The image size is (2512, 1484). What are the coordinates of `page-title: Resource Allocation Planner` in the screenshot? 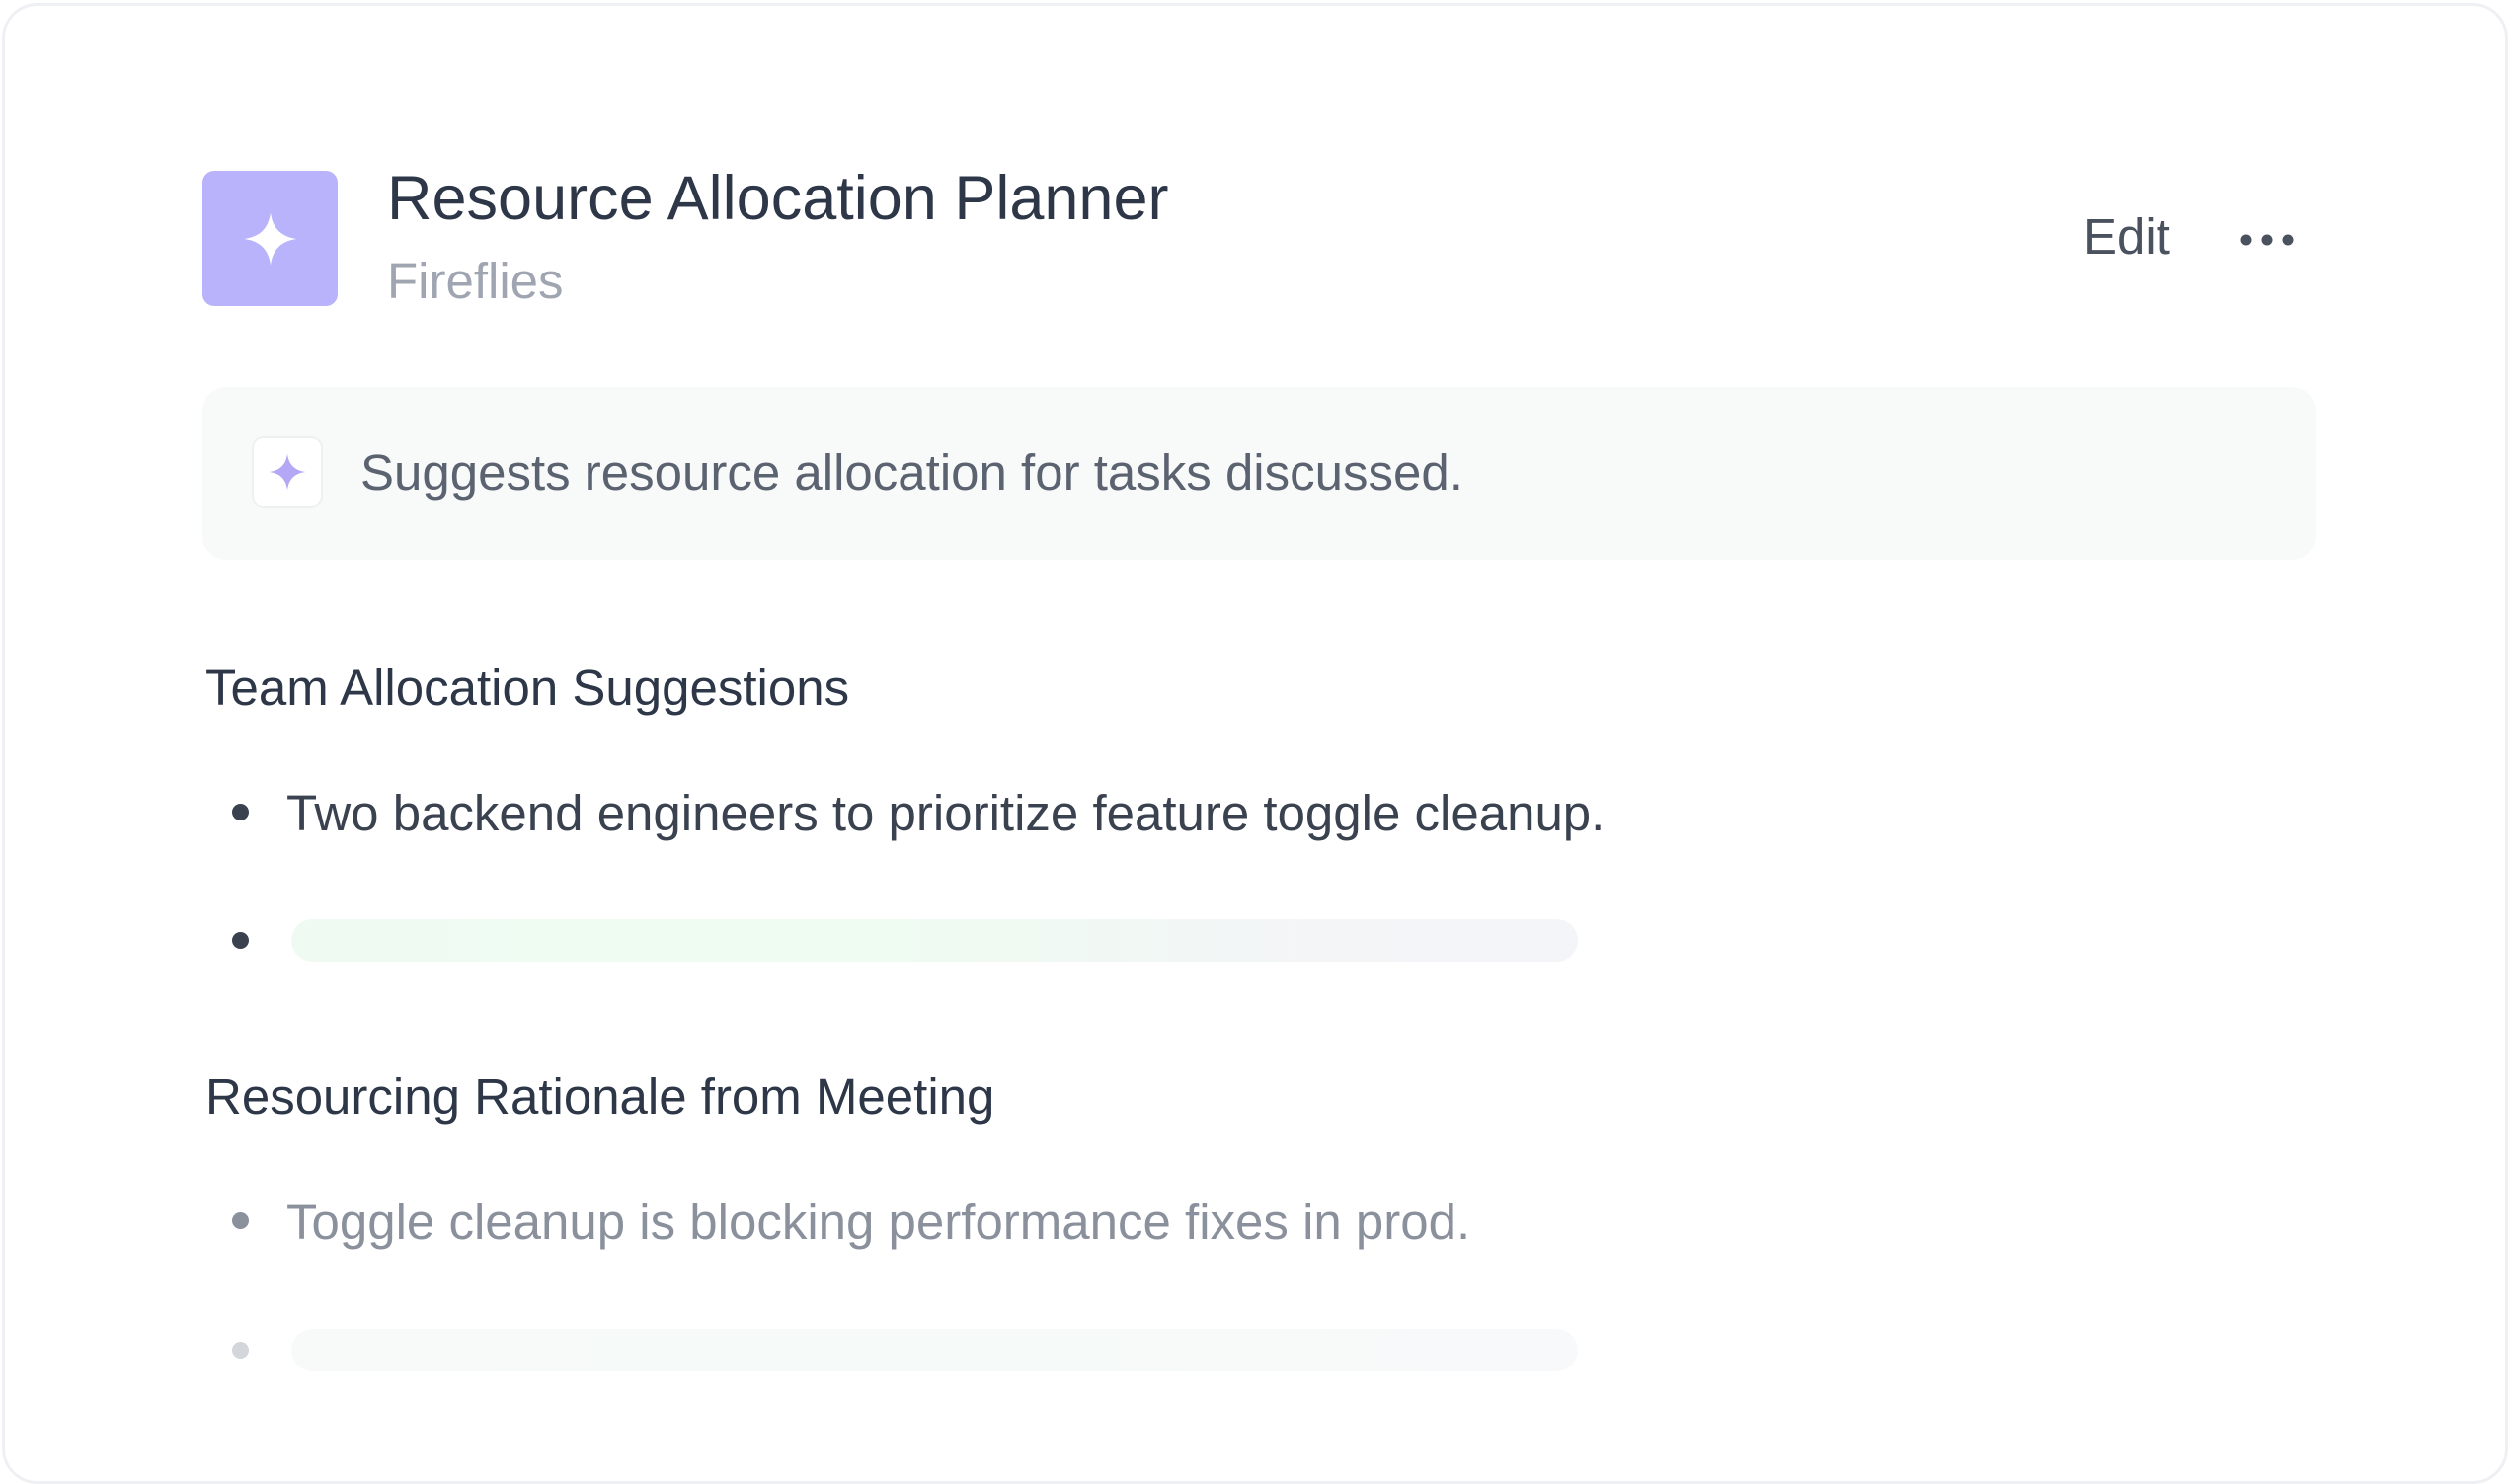 It's located at (778, 198).